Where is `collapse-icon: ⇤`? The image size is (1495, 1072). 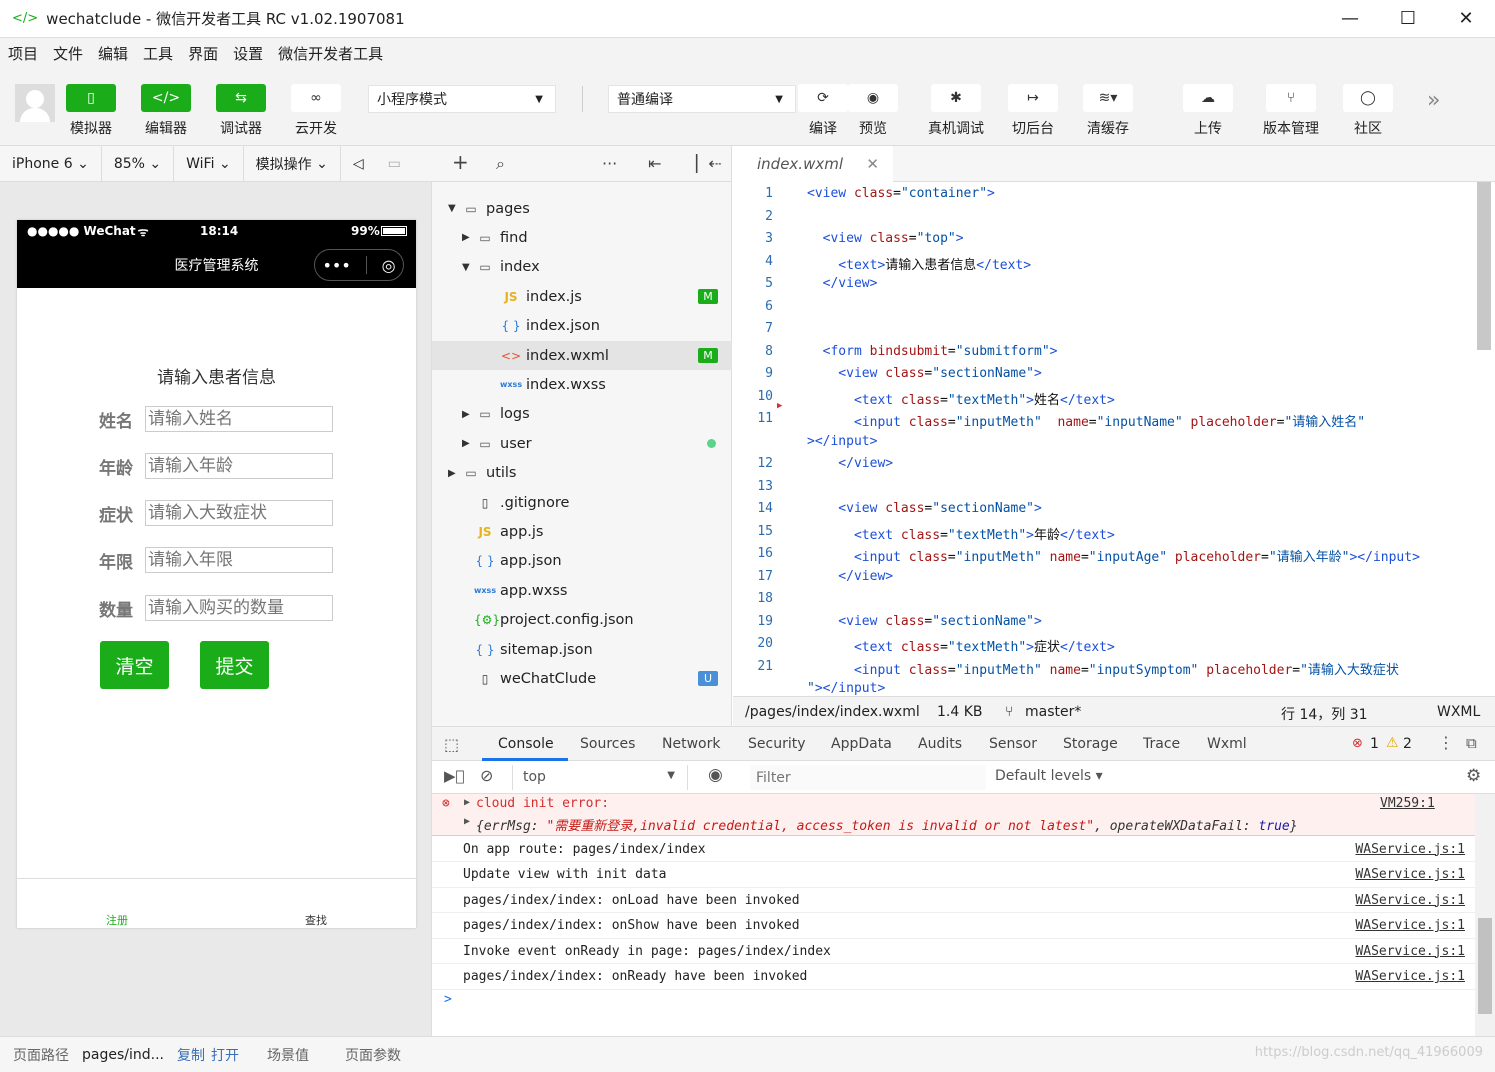 collapse-icon: ⇤ is located at coordinates (654, 163).